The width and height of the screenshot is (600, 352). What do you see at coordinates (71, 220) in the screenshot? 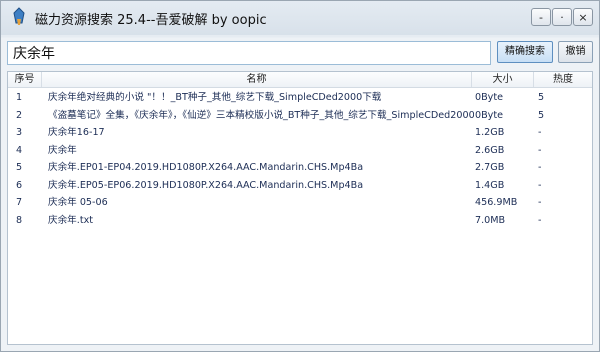
I see `row-name: 庆余年.txt` at bounding box center [71, 220].